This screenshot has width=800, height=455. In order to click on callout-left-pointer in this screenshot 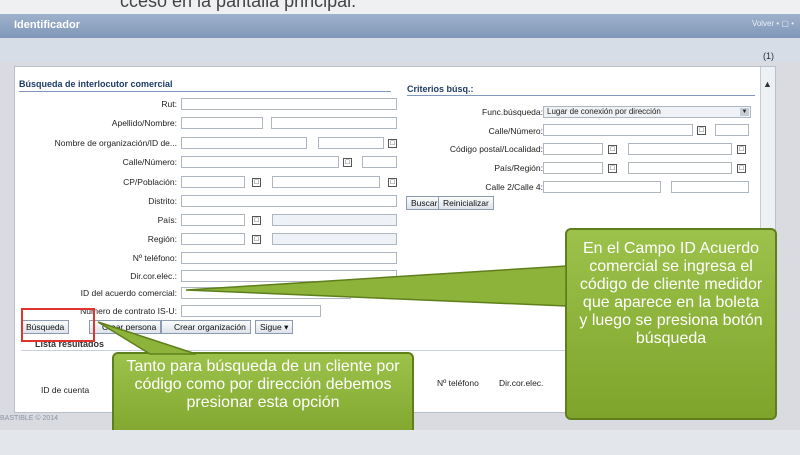, I will do `click(147, 338)`.